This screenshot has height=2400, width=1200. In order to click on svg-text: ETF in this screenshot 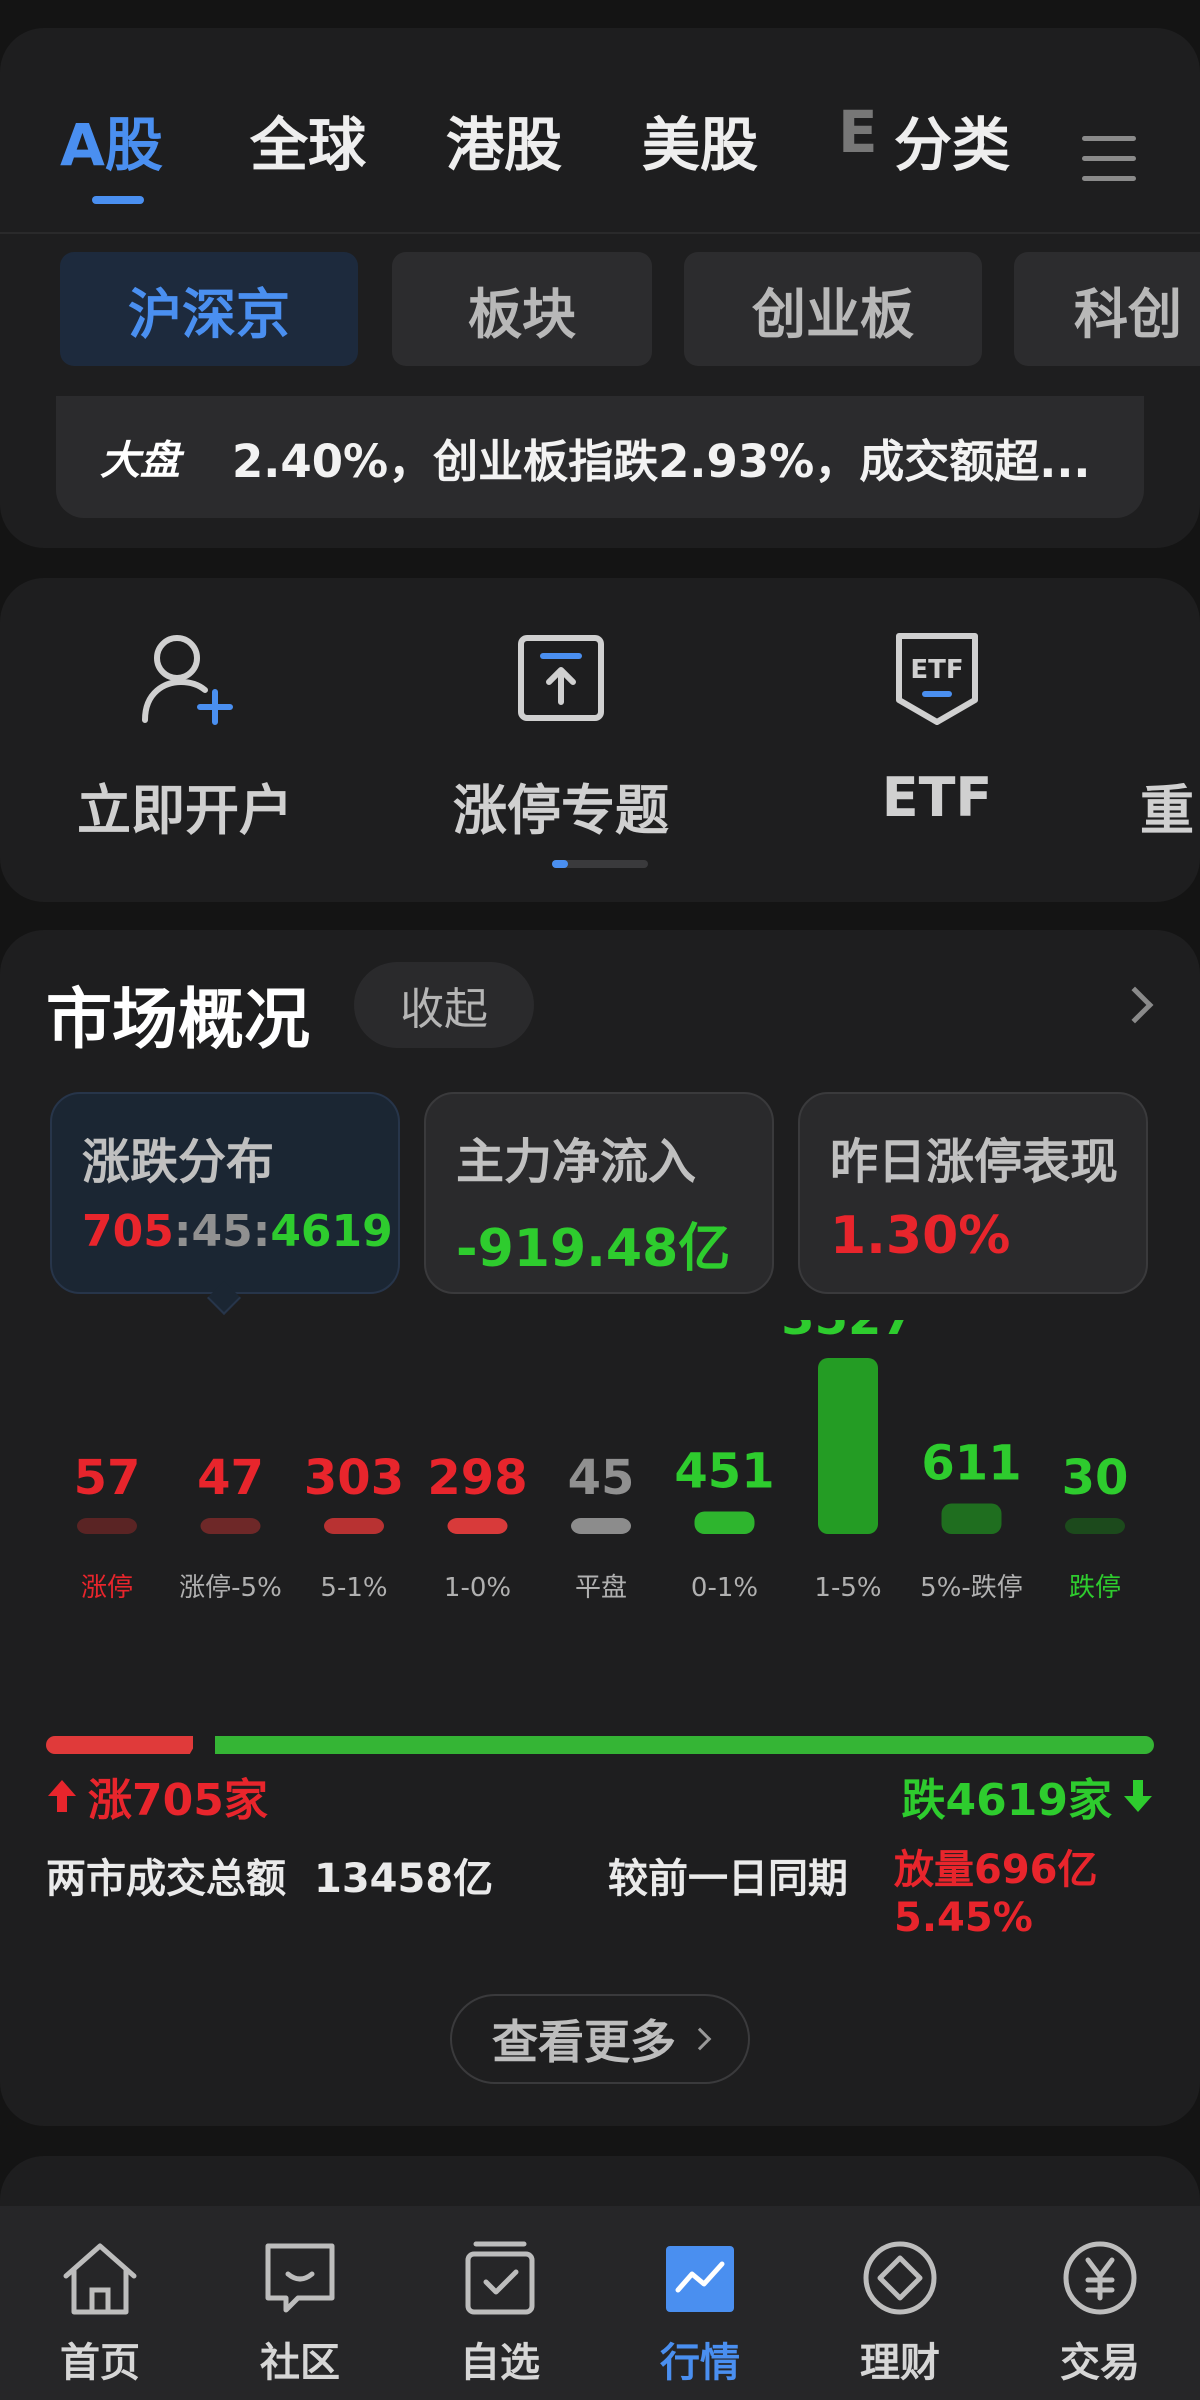, I will do `click(936, 670)`.